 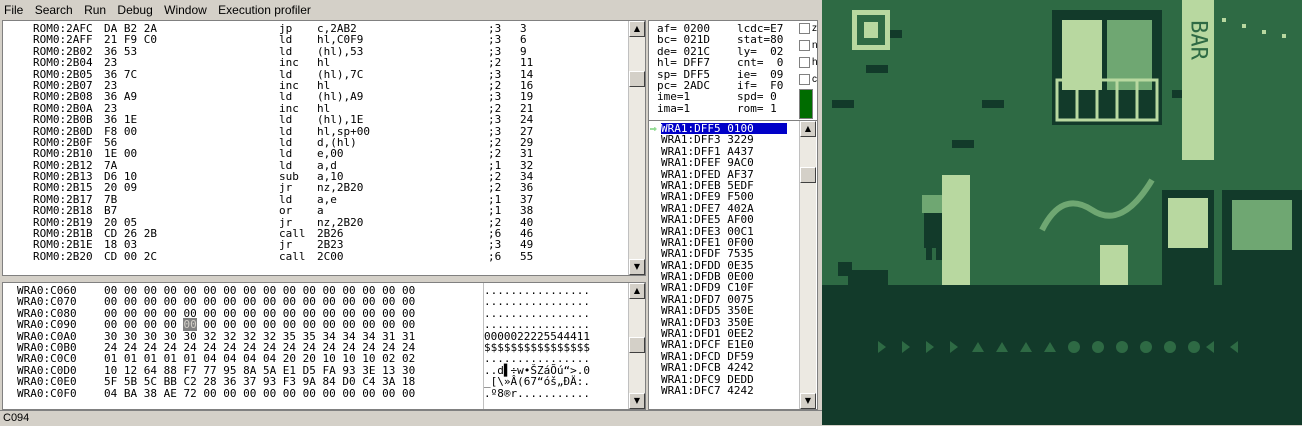 I want to click on disasm-cycles: ;1, so click(x=495, y=211).